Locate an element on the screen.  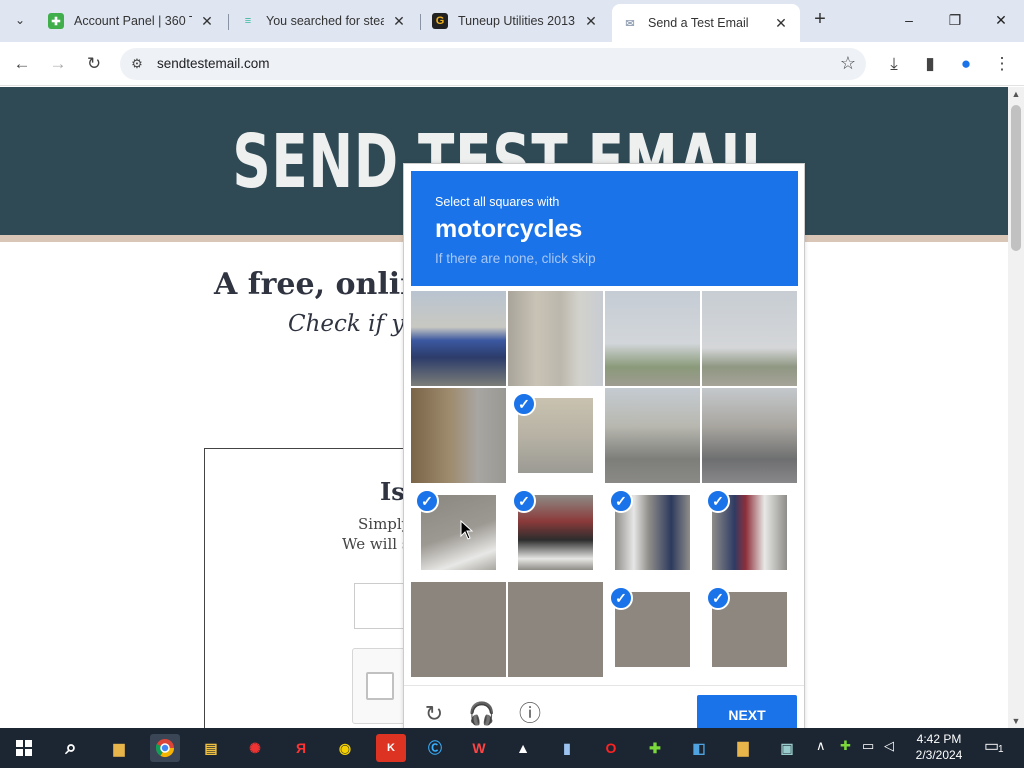
captcha-tile-6: ✓ is located at coordinates (555, 435).